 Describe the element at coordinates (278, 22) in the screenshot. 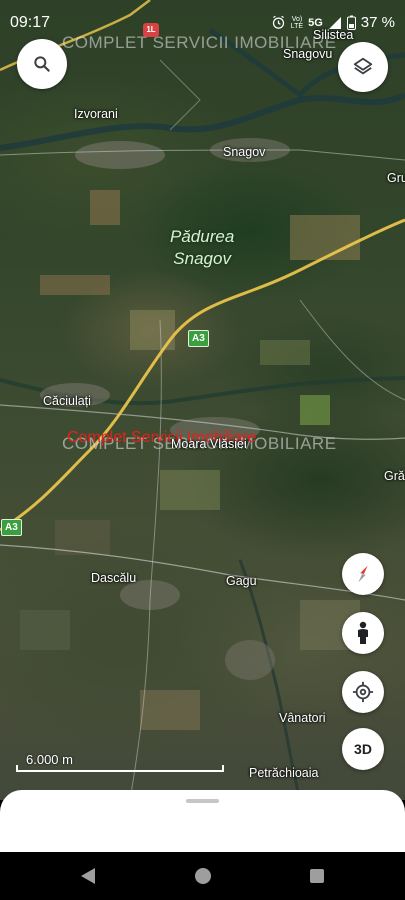

I see `alarm-icon` at that location.